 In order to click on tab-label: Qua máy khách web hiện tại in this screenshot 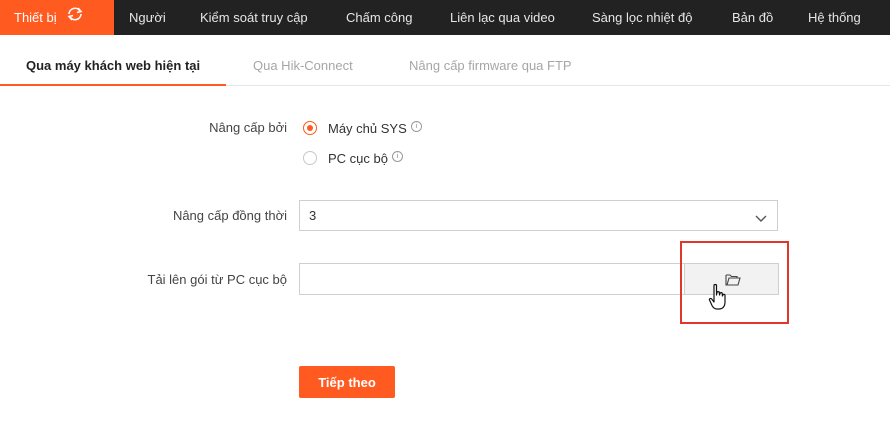, I will do `click(113, 65)`.